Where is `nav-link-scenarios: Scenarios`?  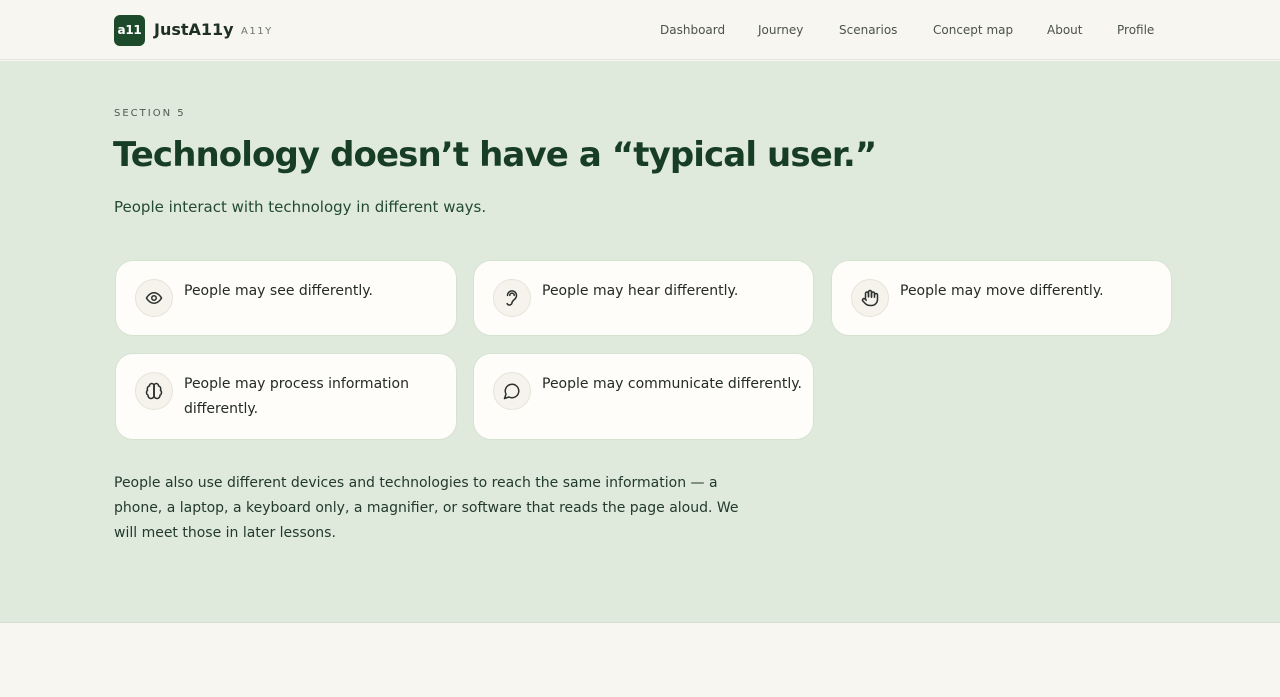
nav-link-scenarios: Scenarios is located at coordinates (868, 30).